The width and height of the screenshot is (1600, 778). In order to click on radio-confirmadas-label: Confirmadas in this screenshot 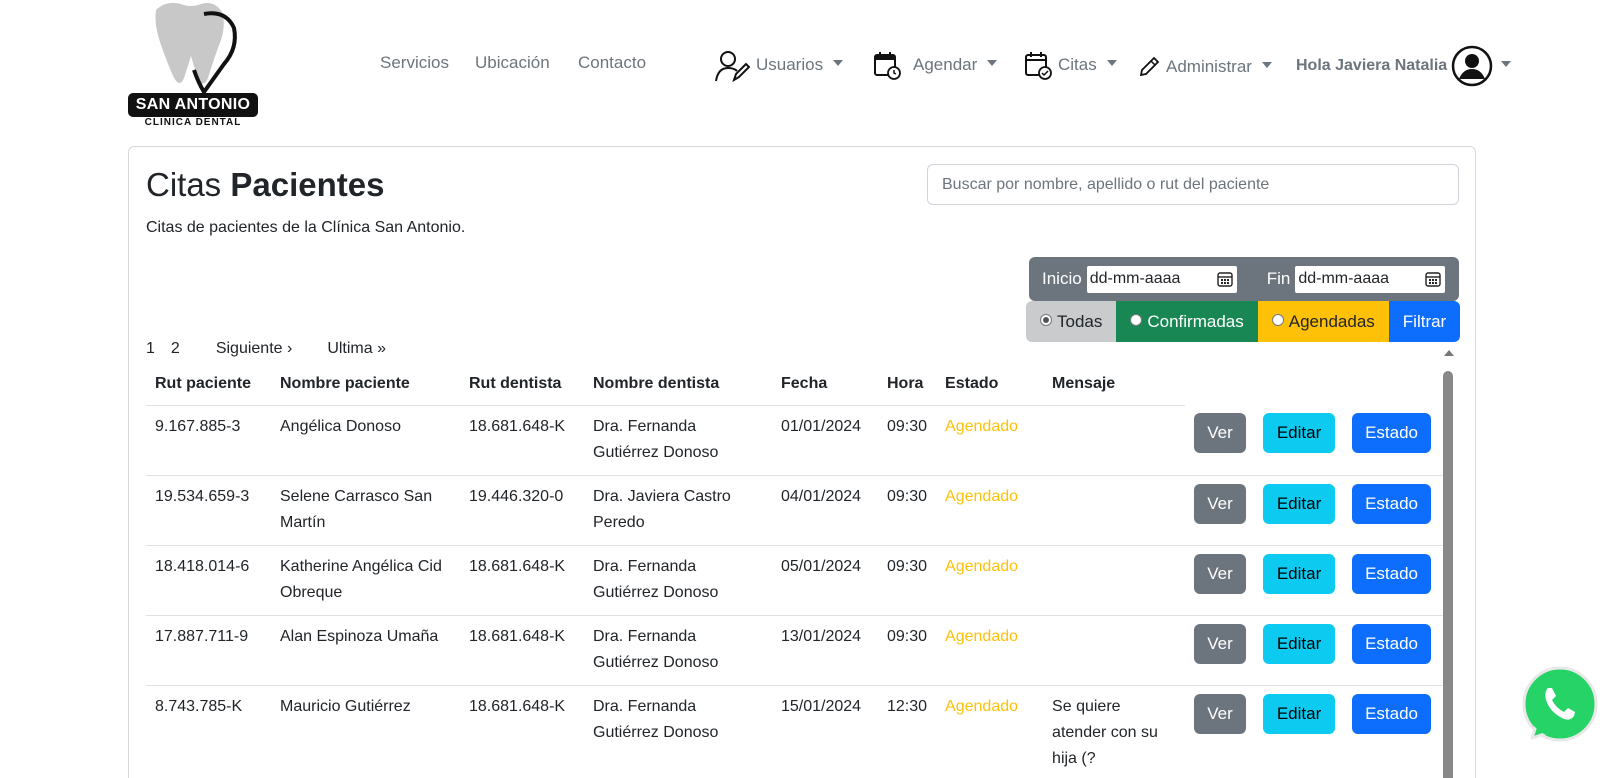, I will do `click(1195, 321)`.